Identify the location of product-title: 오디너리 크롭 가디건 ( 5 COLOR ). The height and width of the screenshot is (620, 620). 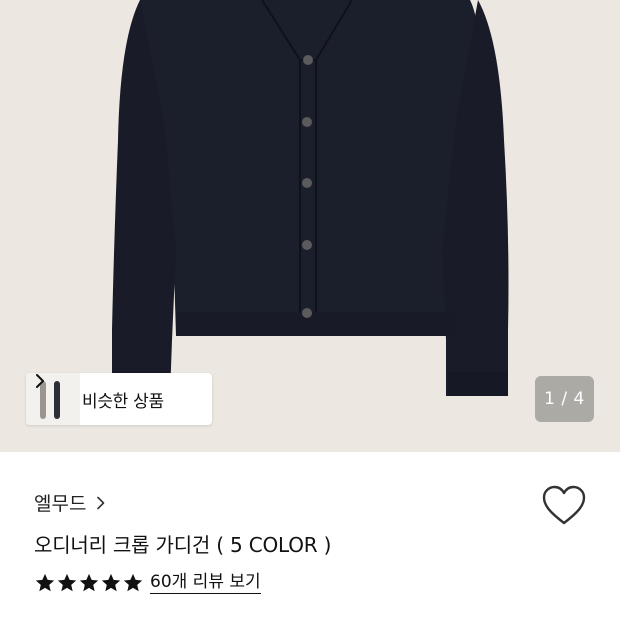
(183, 545).